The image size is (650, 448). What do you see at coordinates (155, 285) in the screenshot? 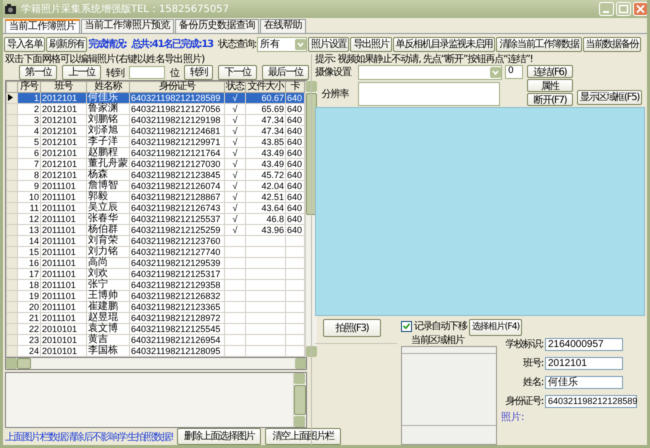
I see `table-row: 18 2011101 张宁 640321198212129358` at bounding box center [155, 285].